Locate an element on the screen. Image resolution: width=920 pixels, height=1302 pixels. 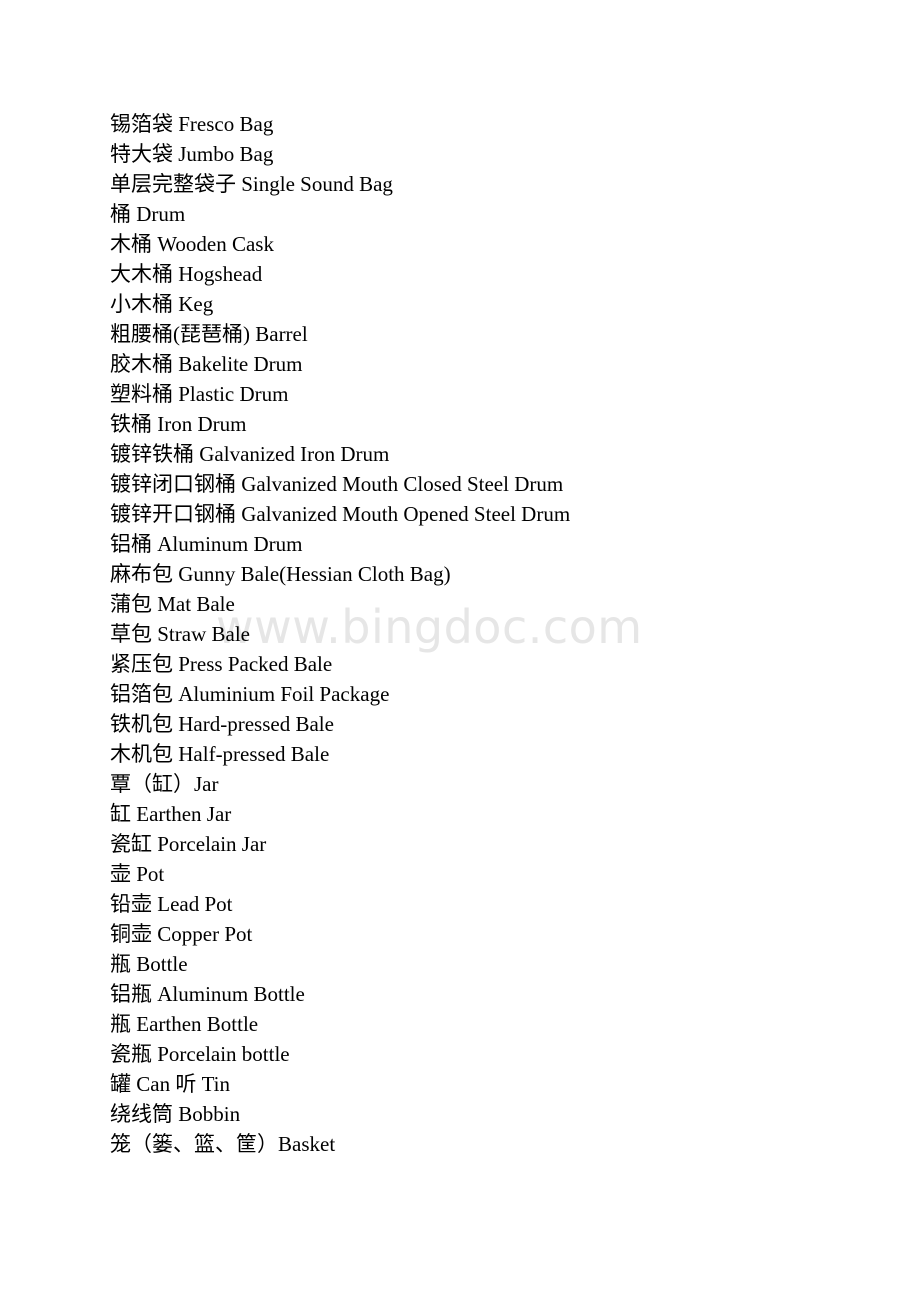
glossary-entry: 小木桶 Keg is located at coordinates (162, 304).